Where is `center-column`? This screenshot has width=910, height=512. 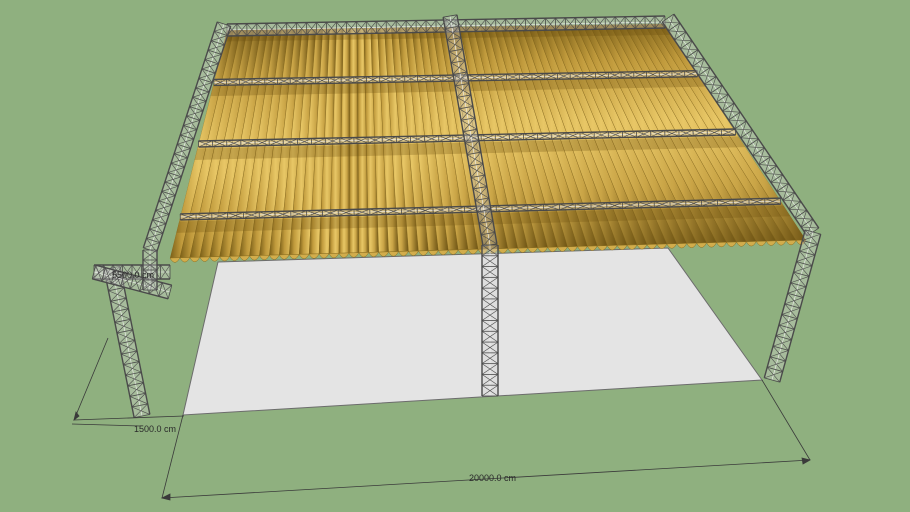
center-column is located at coordinates (490, 320).